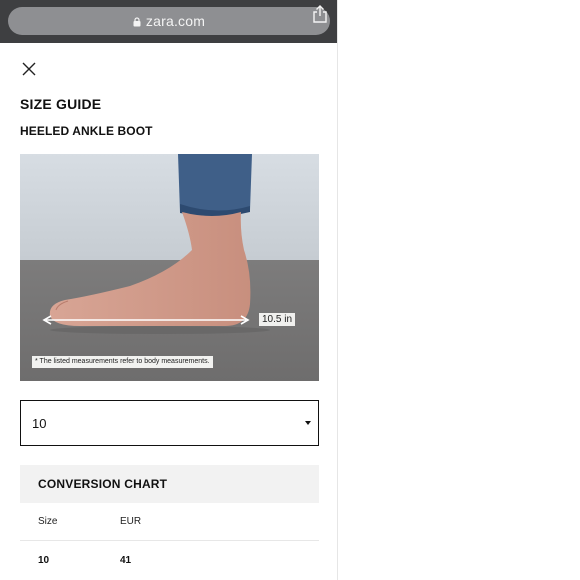  What do you see at coordinates (103, 484) in the screenshot?
I see `conversion-chart-title: CONVERSION CHART` at bounding box center [103, 484].